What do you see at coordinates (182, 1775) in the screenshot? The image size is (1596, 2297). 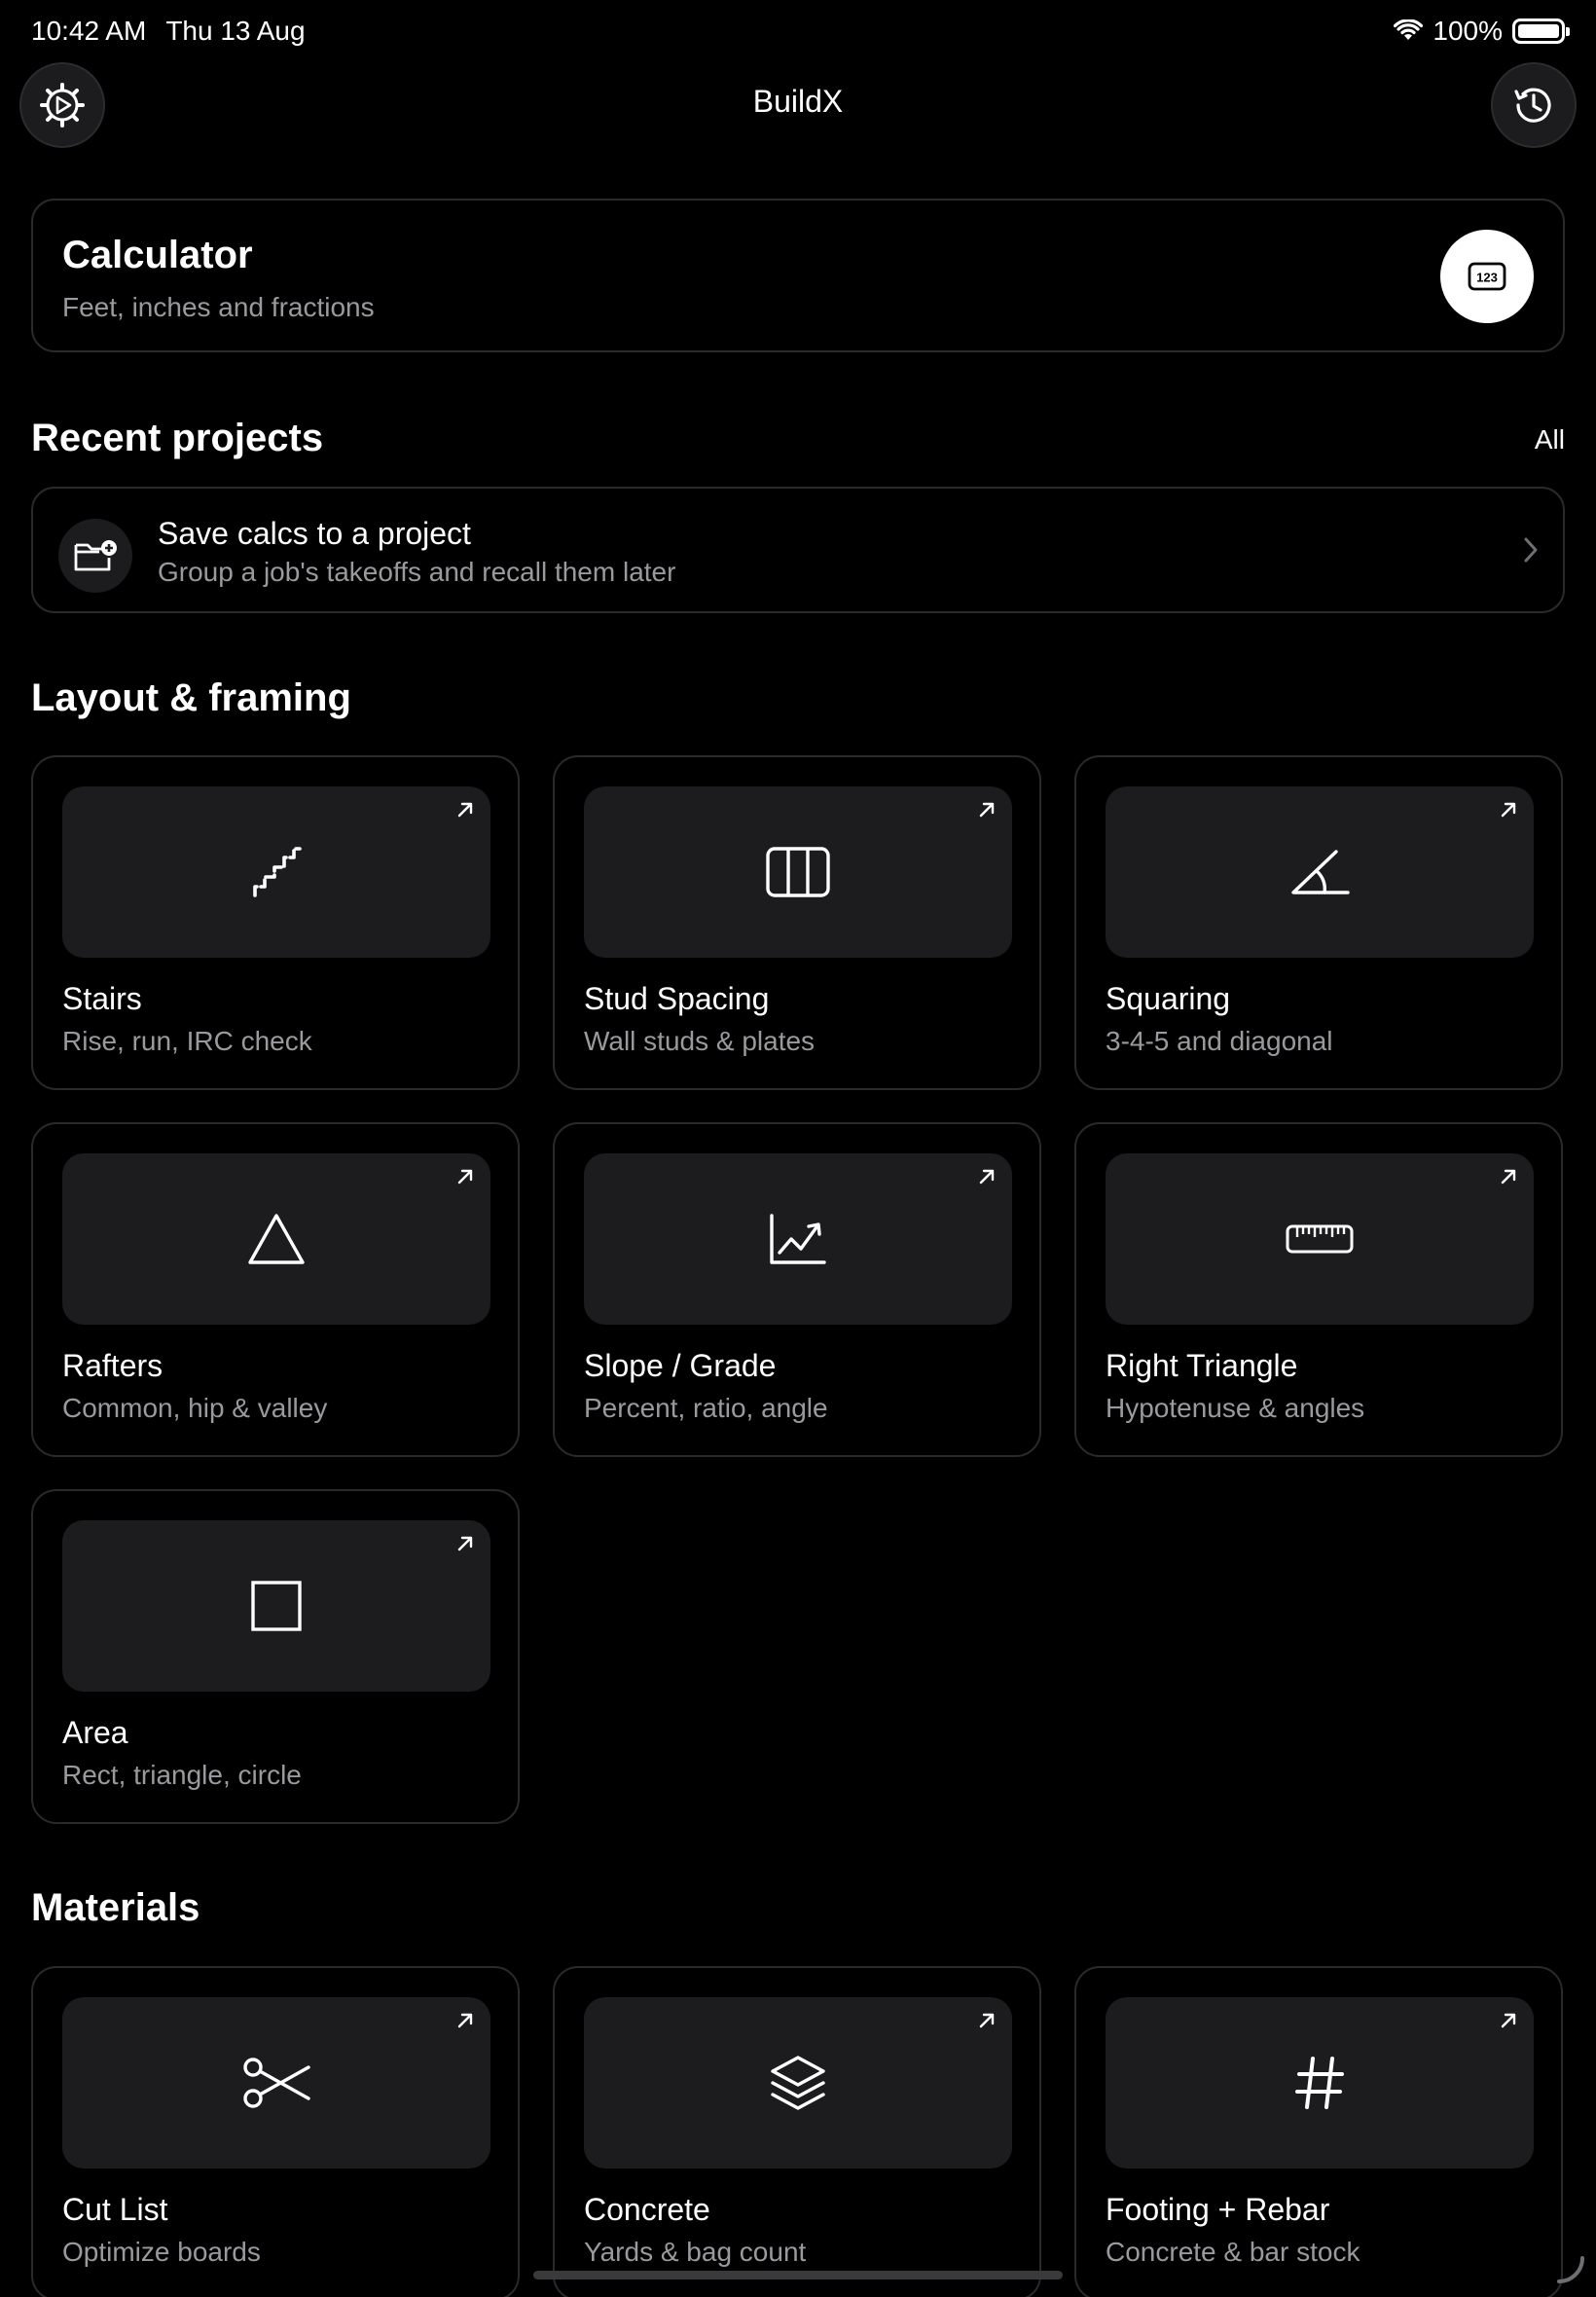 I see `tool-desc: Rect, triangle, circle` at bounding box center [182, 1775].